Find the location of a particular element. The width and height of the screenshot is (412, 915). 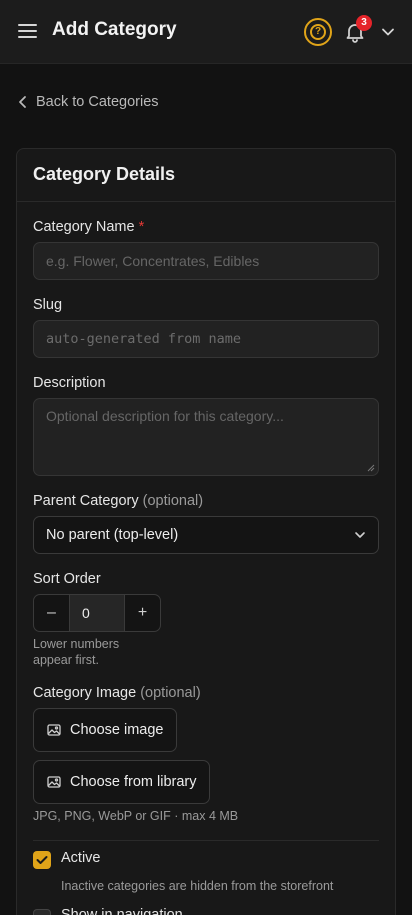

chevron-left-icon is located at coordinates (22, 102).